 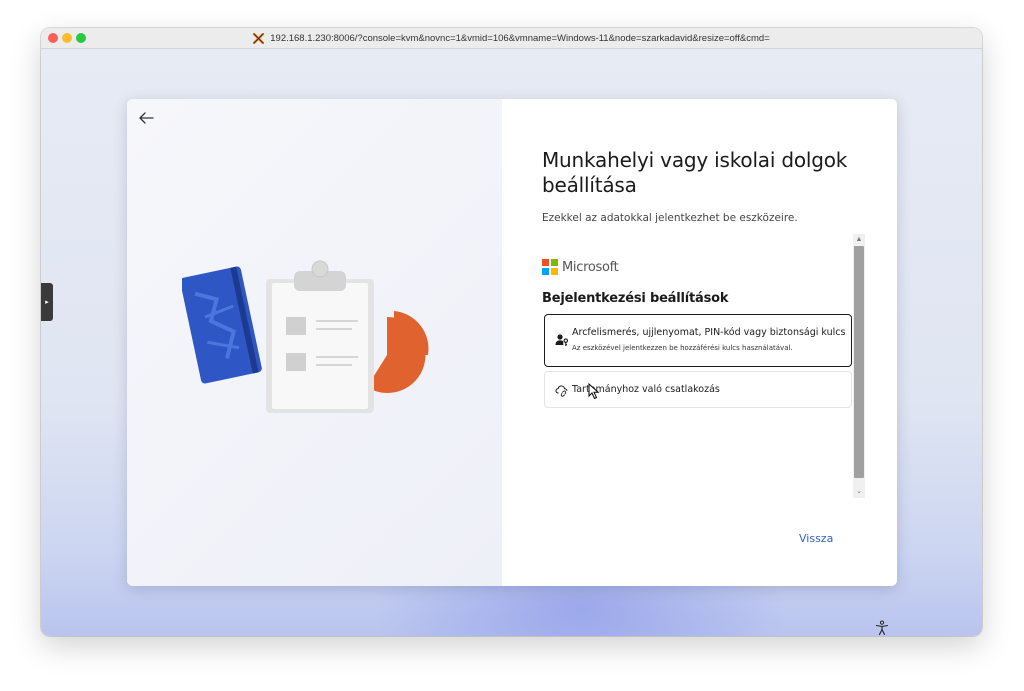 What do you see at coordinates (222, 325) in the screenshot?
I see `notebook-icon` at bounding box center [222, 325].